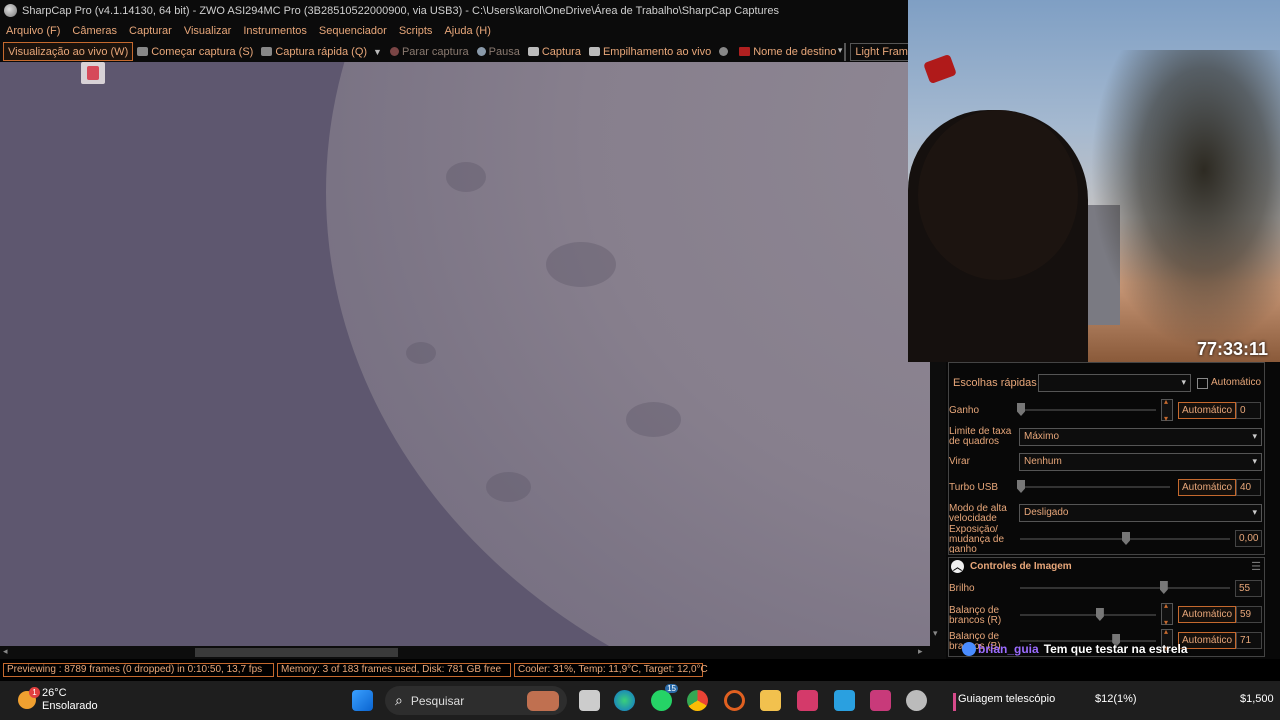 The width and height of the screenshot is (1280, 720). I want to click on start-capture-button: Começar captura (S), so click(195, 51).